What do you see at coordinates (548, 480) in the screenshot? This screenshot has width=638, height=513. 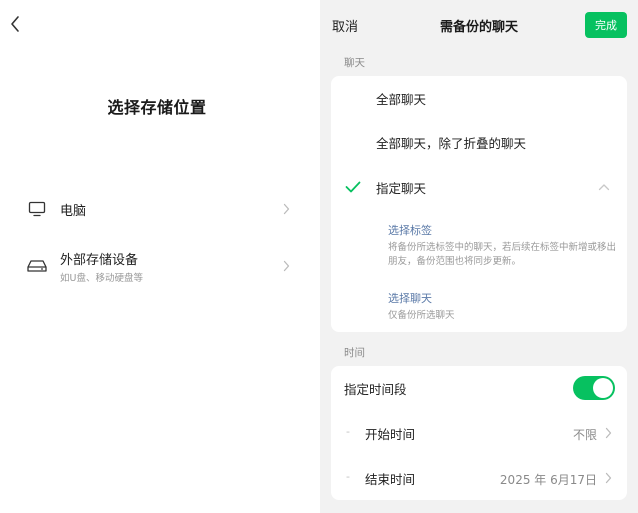 I see `end-time-value: 2025 年 6月17日` at bounding box center [548, 480].